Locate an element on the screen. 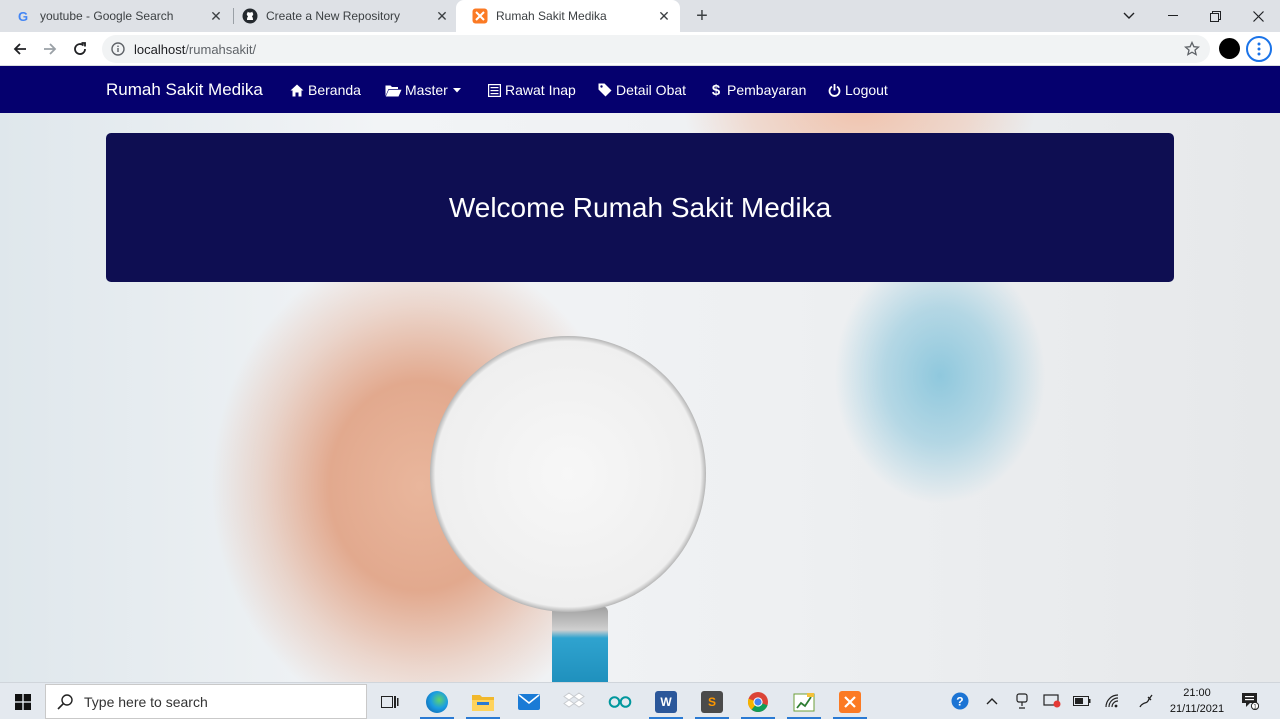 This screenshot has height=720, width=1280. tab-title: youtube - Google Search is located at coordinates (107, 16).